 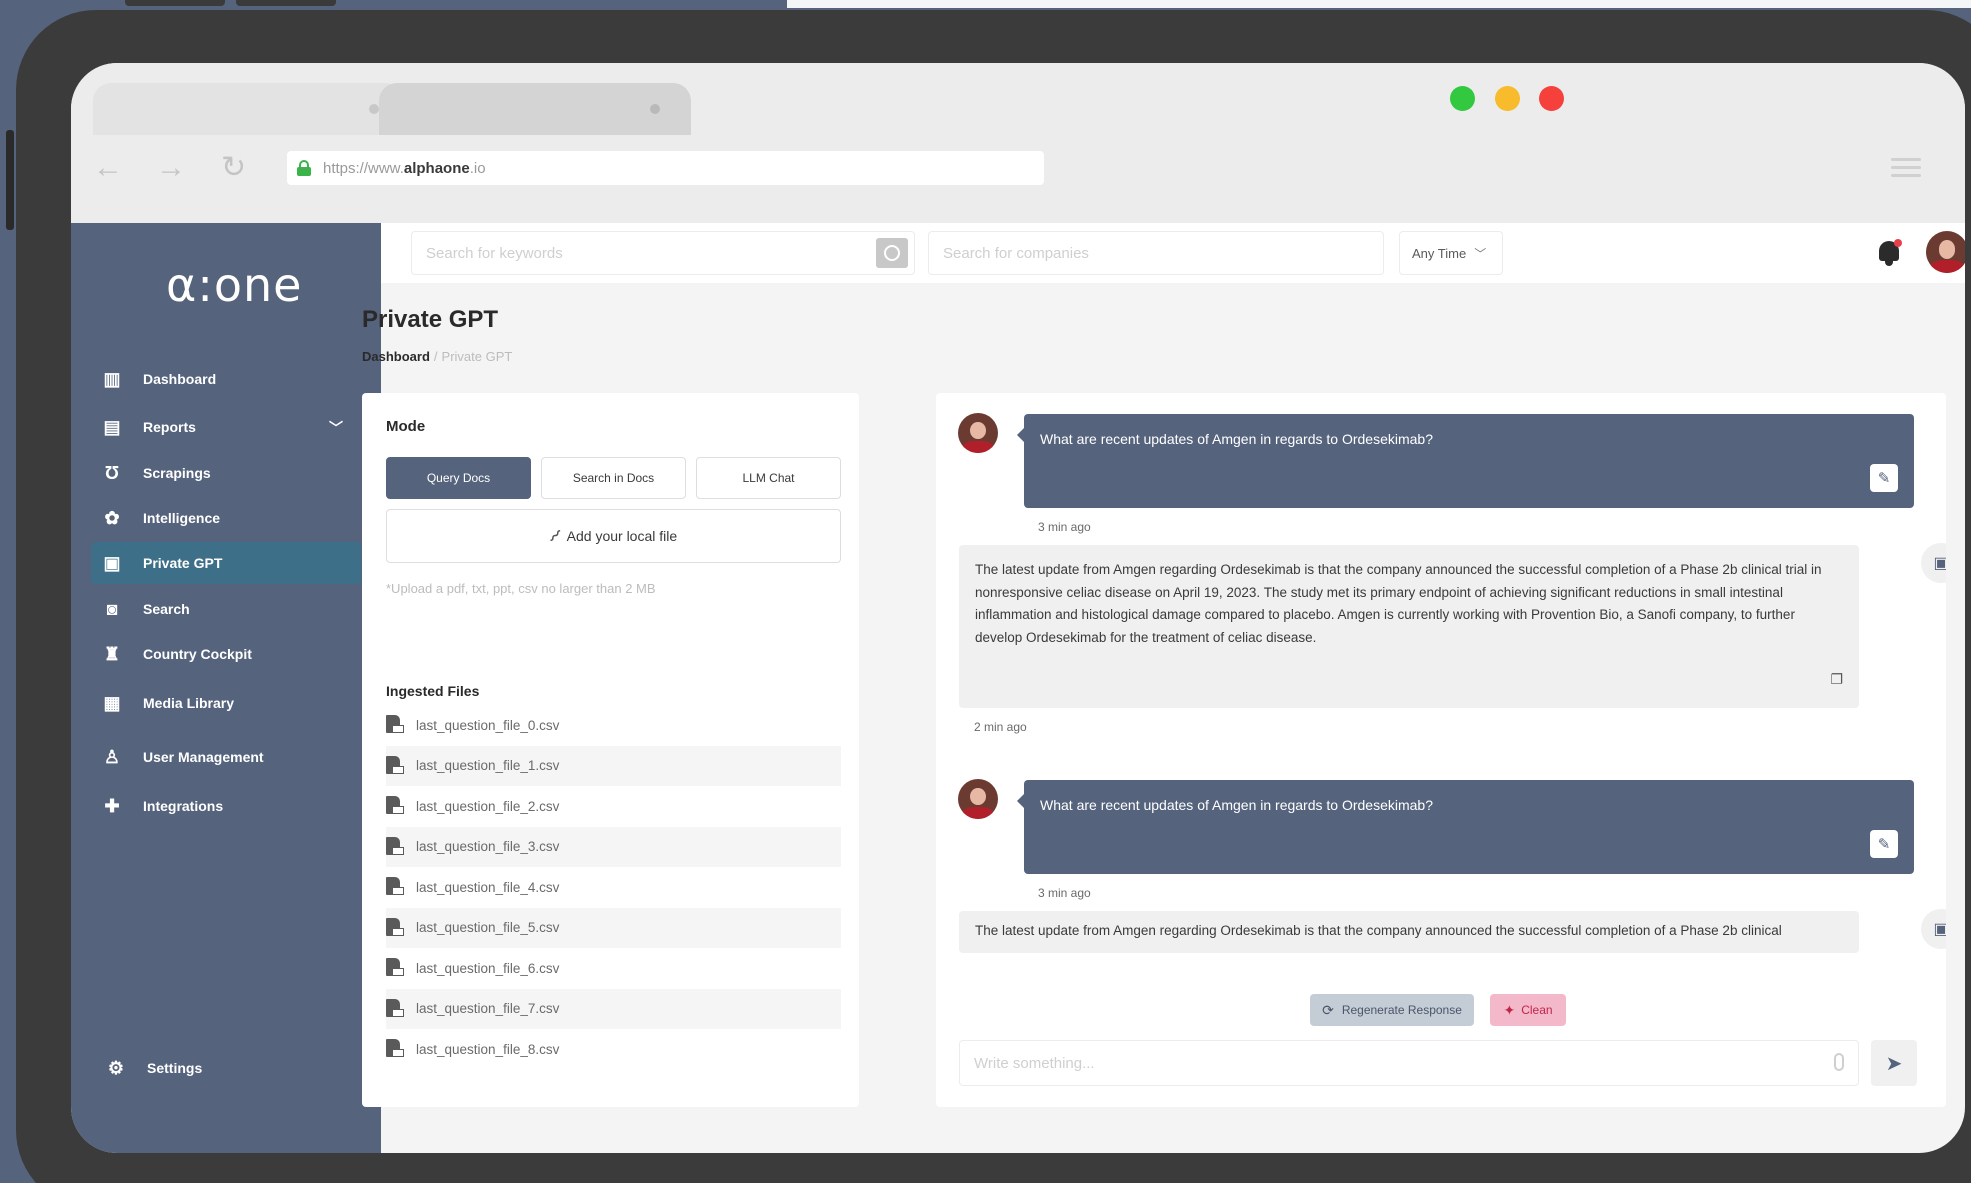 What do you see at coordinates (396, 356) in the screenshot?
I see `breadcrumb-home: Dashboard` at bounding box center [396, 356].